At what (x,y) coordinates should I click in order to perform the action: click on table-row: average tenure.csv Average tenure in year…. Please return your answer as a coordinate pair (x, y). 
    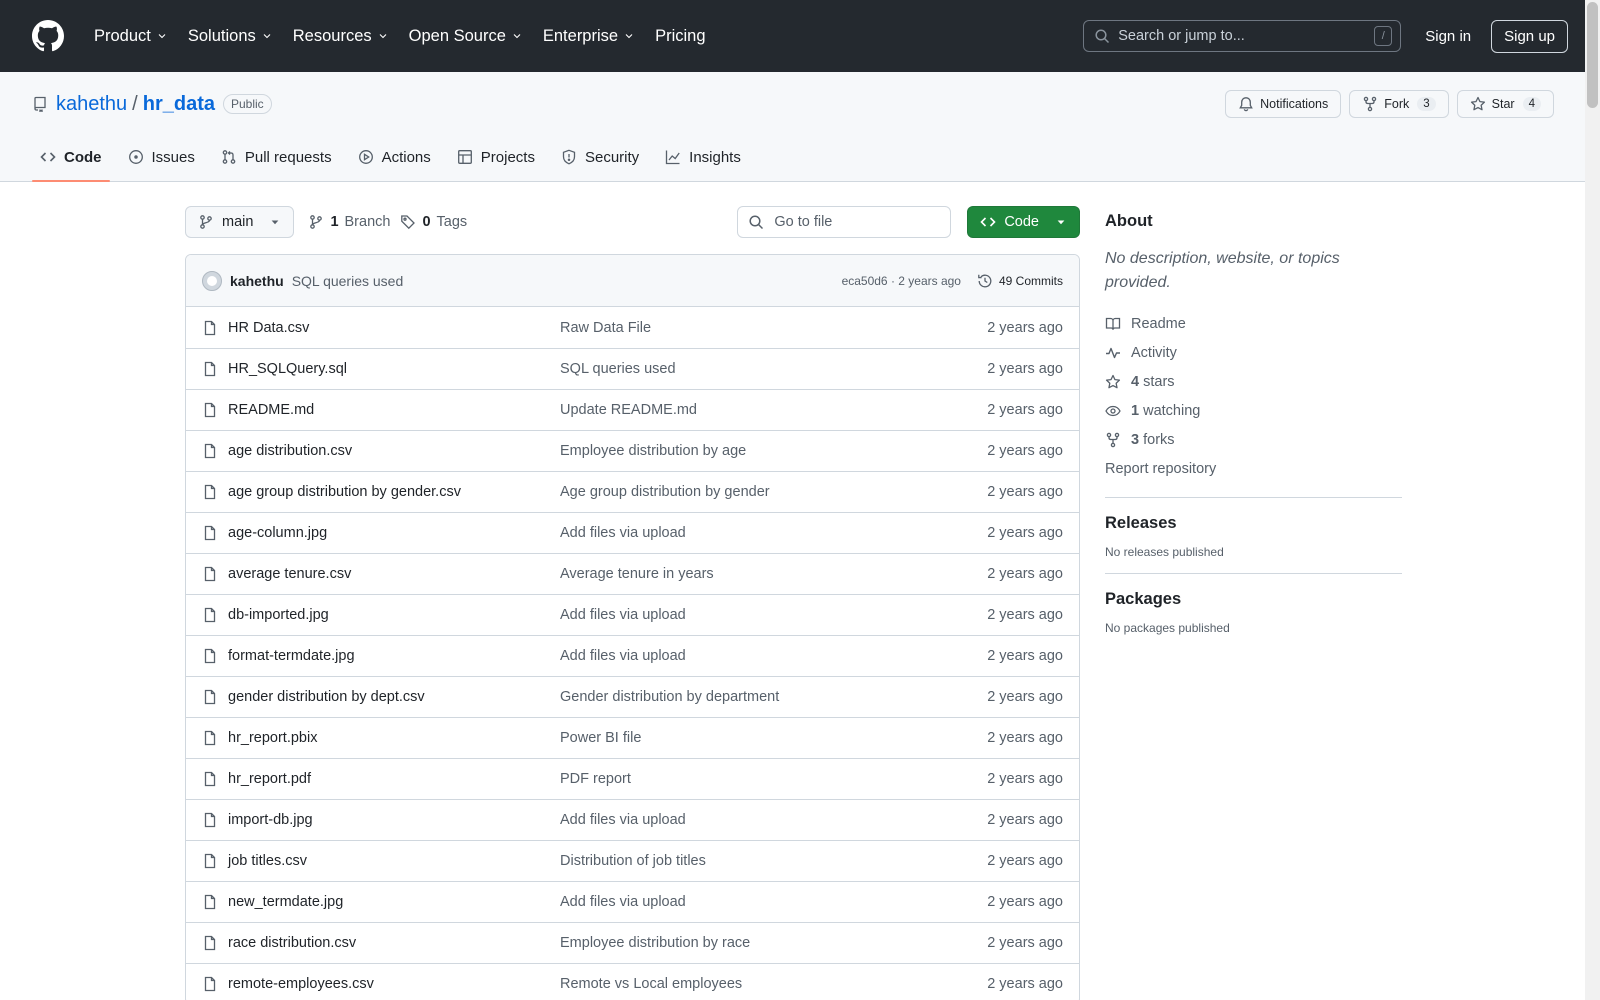
    Looking at the image, I should click on (632, 573).